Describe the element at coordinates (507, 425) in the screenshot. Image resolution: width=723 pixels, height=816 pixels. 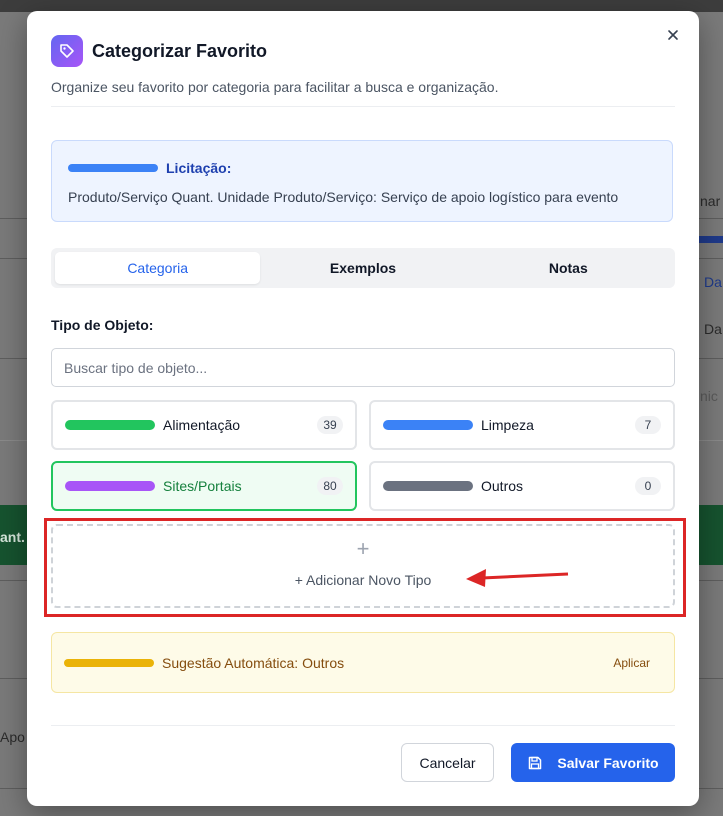
I see `type-label: Limpeza` at that location.